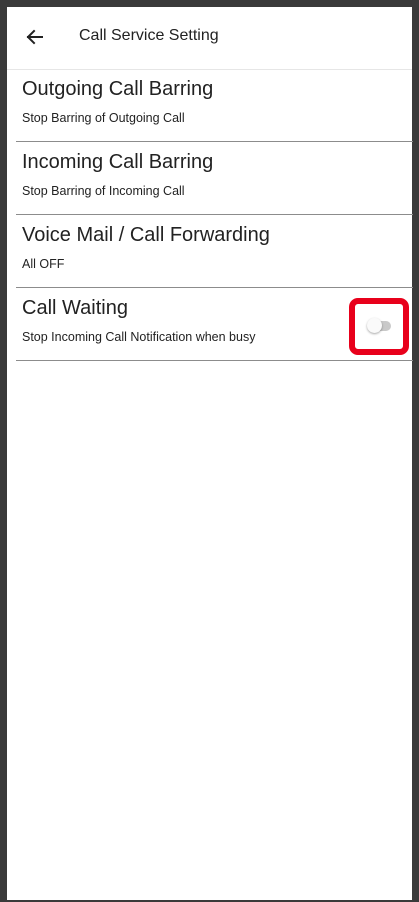 The image size is (419, 902). Describe the element at coordinates (214, 252) in the screenshot. I see `setting-item-voice-mail-call-forwarding: Voice Mail / Call Forwarding All OFF` at that location.